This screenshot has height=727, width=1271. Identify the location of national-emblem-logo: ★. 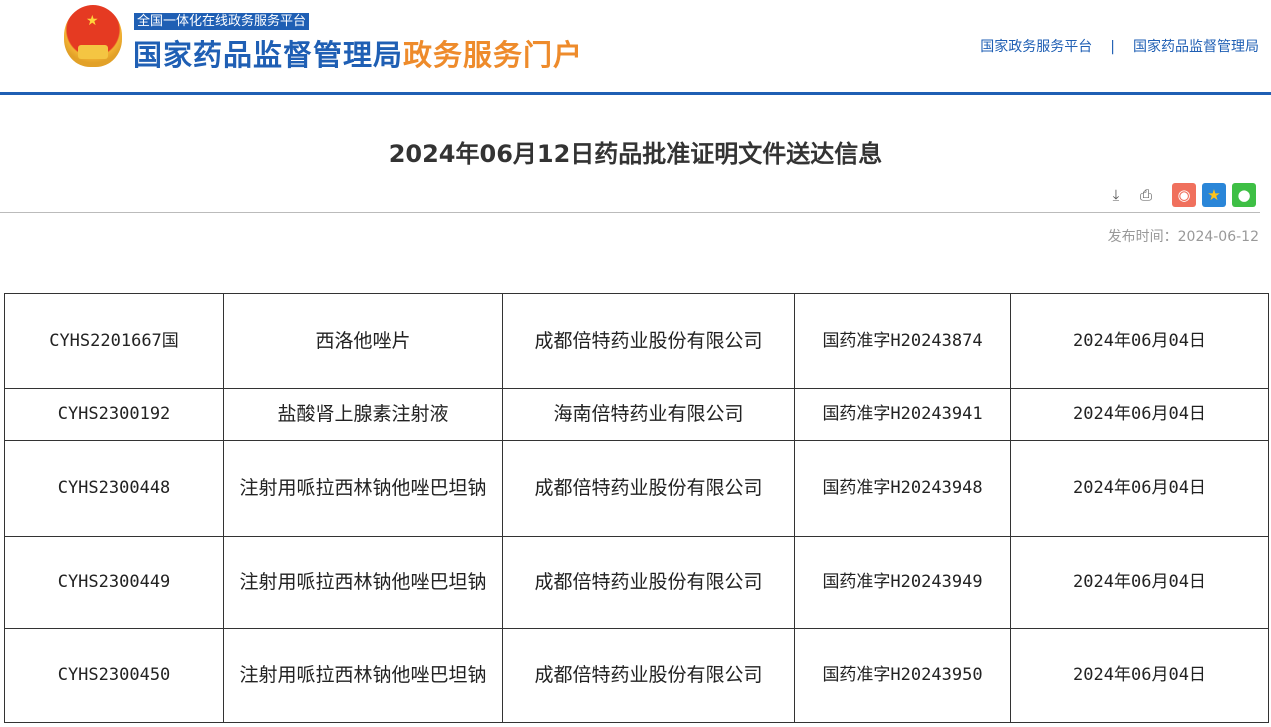
(93, 36).